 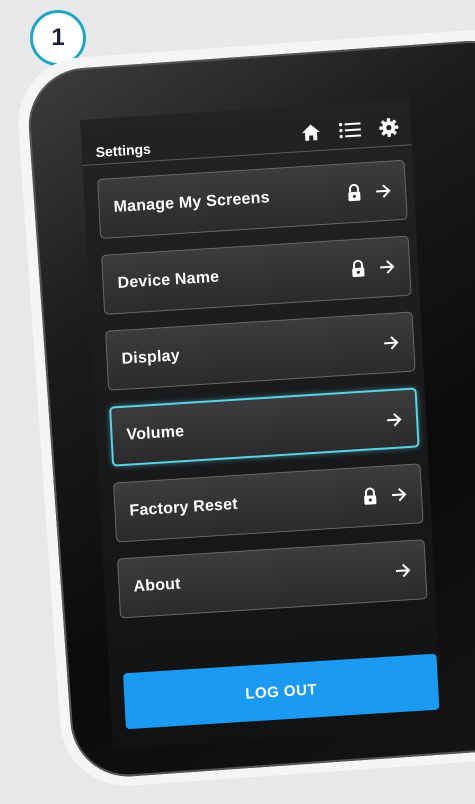 What do you see at coordinates (157, 585) in the screenshot?
I see `menu-item-label: About` at bounding box center [157, 585].